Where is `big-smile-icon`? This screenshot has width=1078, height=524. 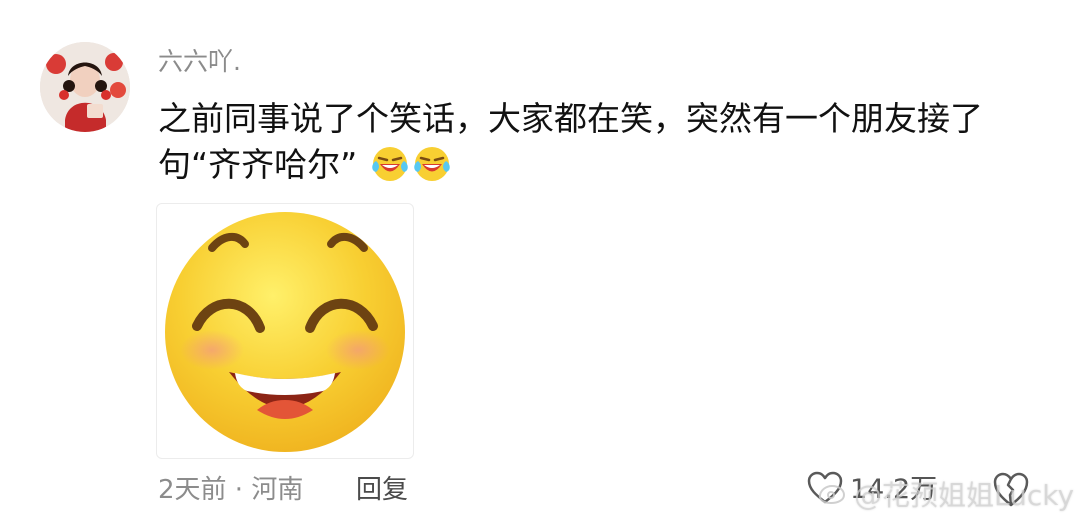
big-smile-icon is located at coordinates (285, 332).